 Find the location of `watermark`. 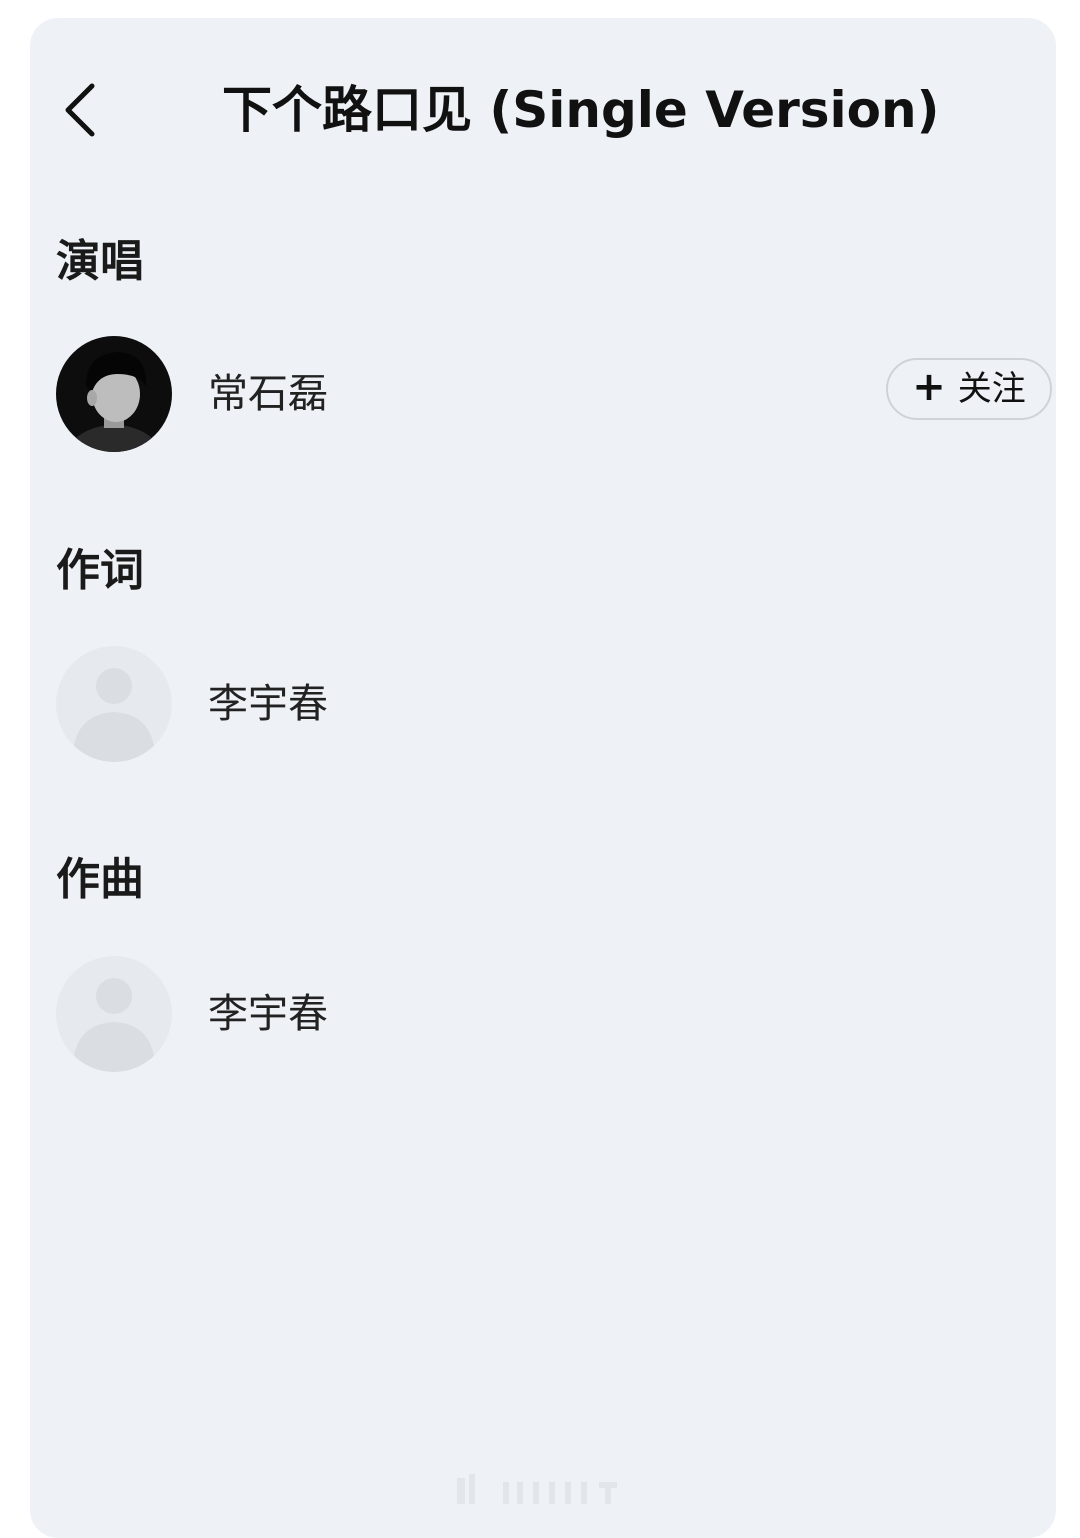

watermark is located at coordinates (545, 1490).